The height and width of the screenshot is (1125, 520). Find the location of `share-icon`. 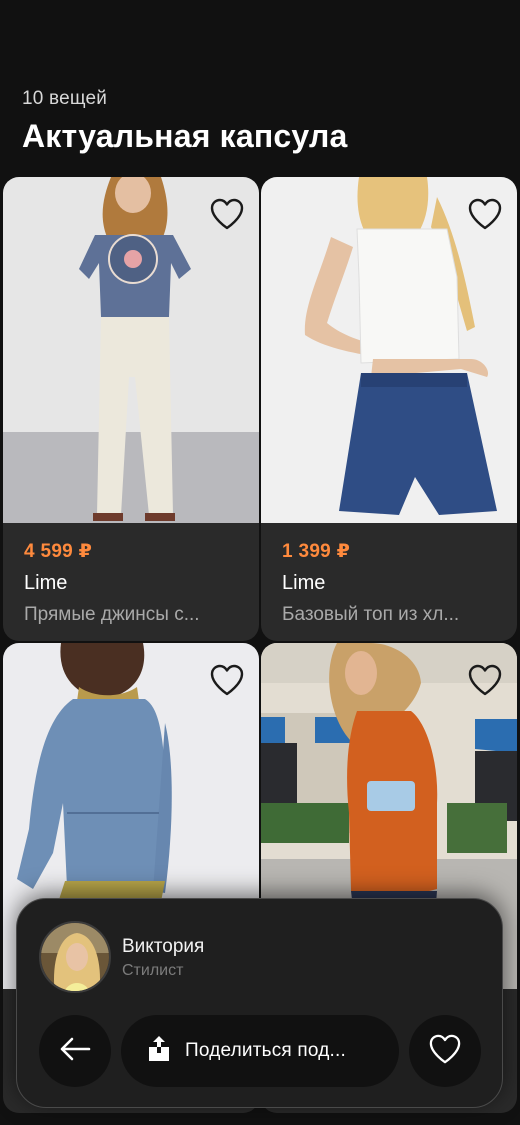

share-icon is located at coordinates (159, 1051).